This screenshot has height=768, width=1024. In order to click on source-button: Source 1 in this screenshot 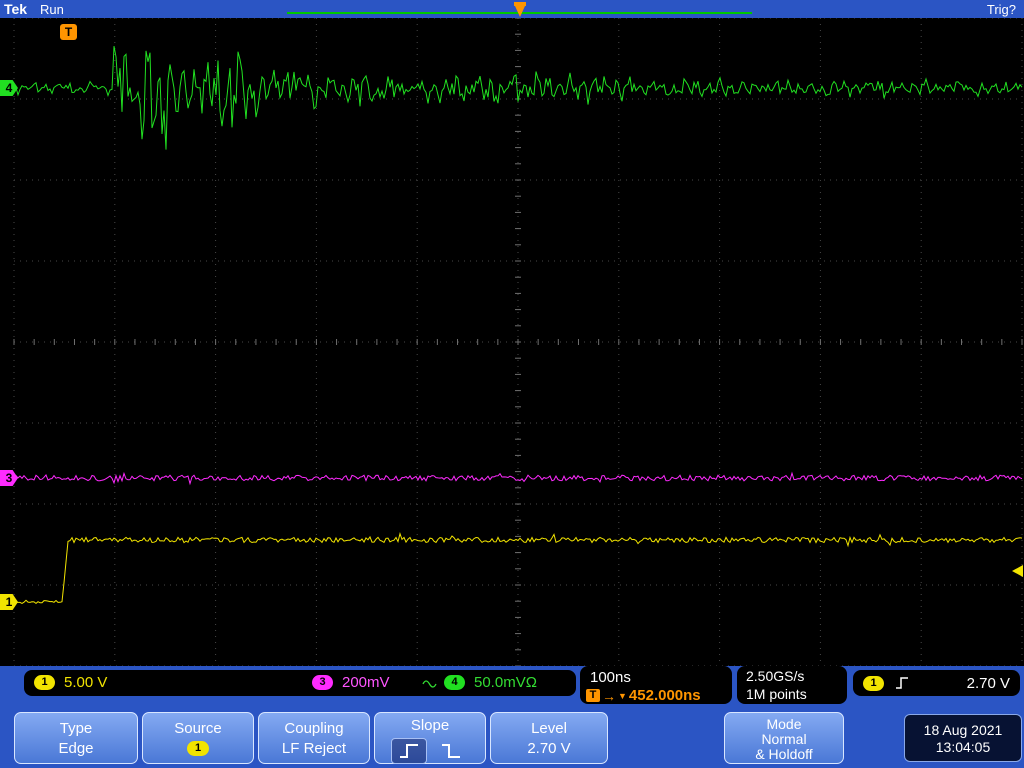, I will do `click(198, 738)`.